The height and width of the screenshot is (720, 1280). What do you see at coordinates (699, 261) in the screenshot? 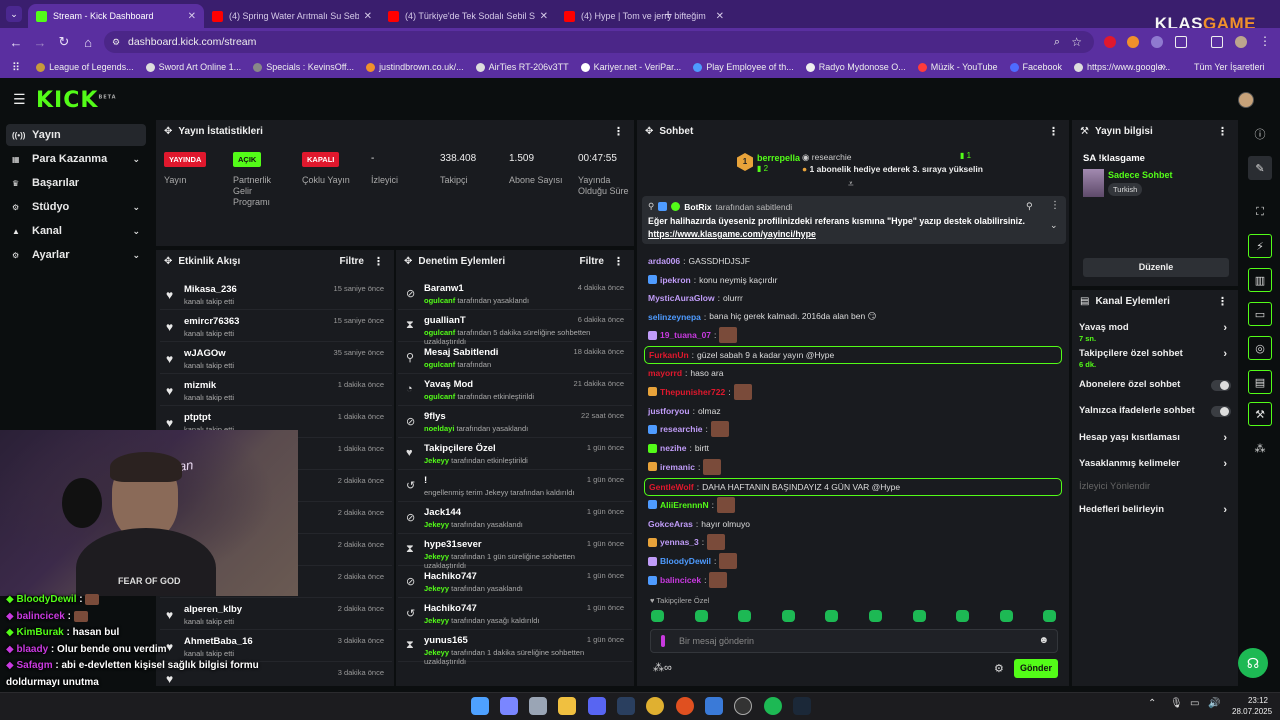
I see `chat-message: arda006: GASSDHDJSJF` at bounding box center [699, 261].